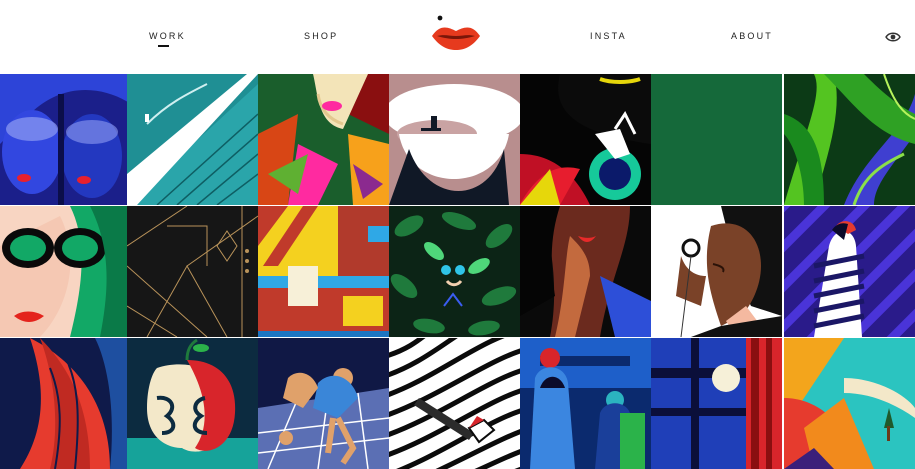 The image size is (915, 469). What do you see at coordinates (167, 36) in the screenshot?
I see `nav-work: WORK` at bounding box center [167, 36].